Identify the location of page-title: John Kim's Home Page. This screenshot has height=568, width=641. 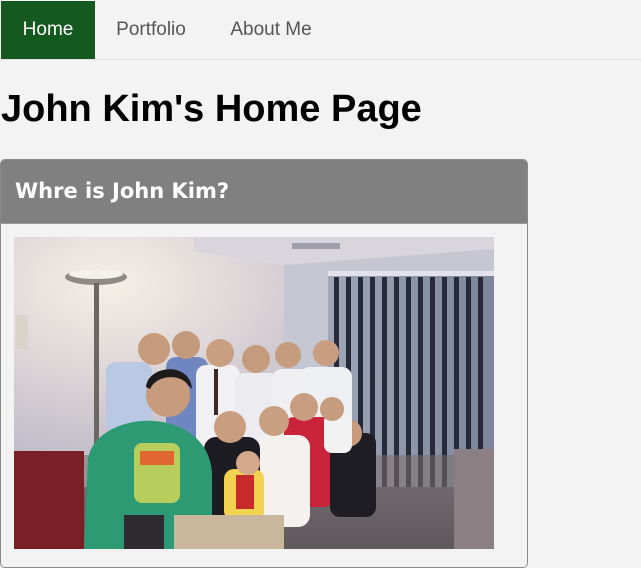
(211, 109).